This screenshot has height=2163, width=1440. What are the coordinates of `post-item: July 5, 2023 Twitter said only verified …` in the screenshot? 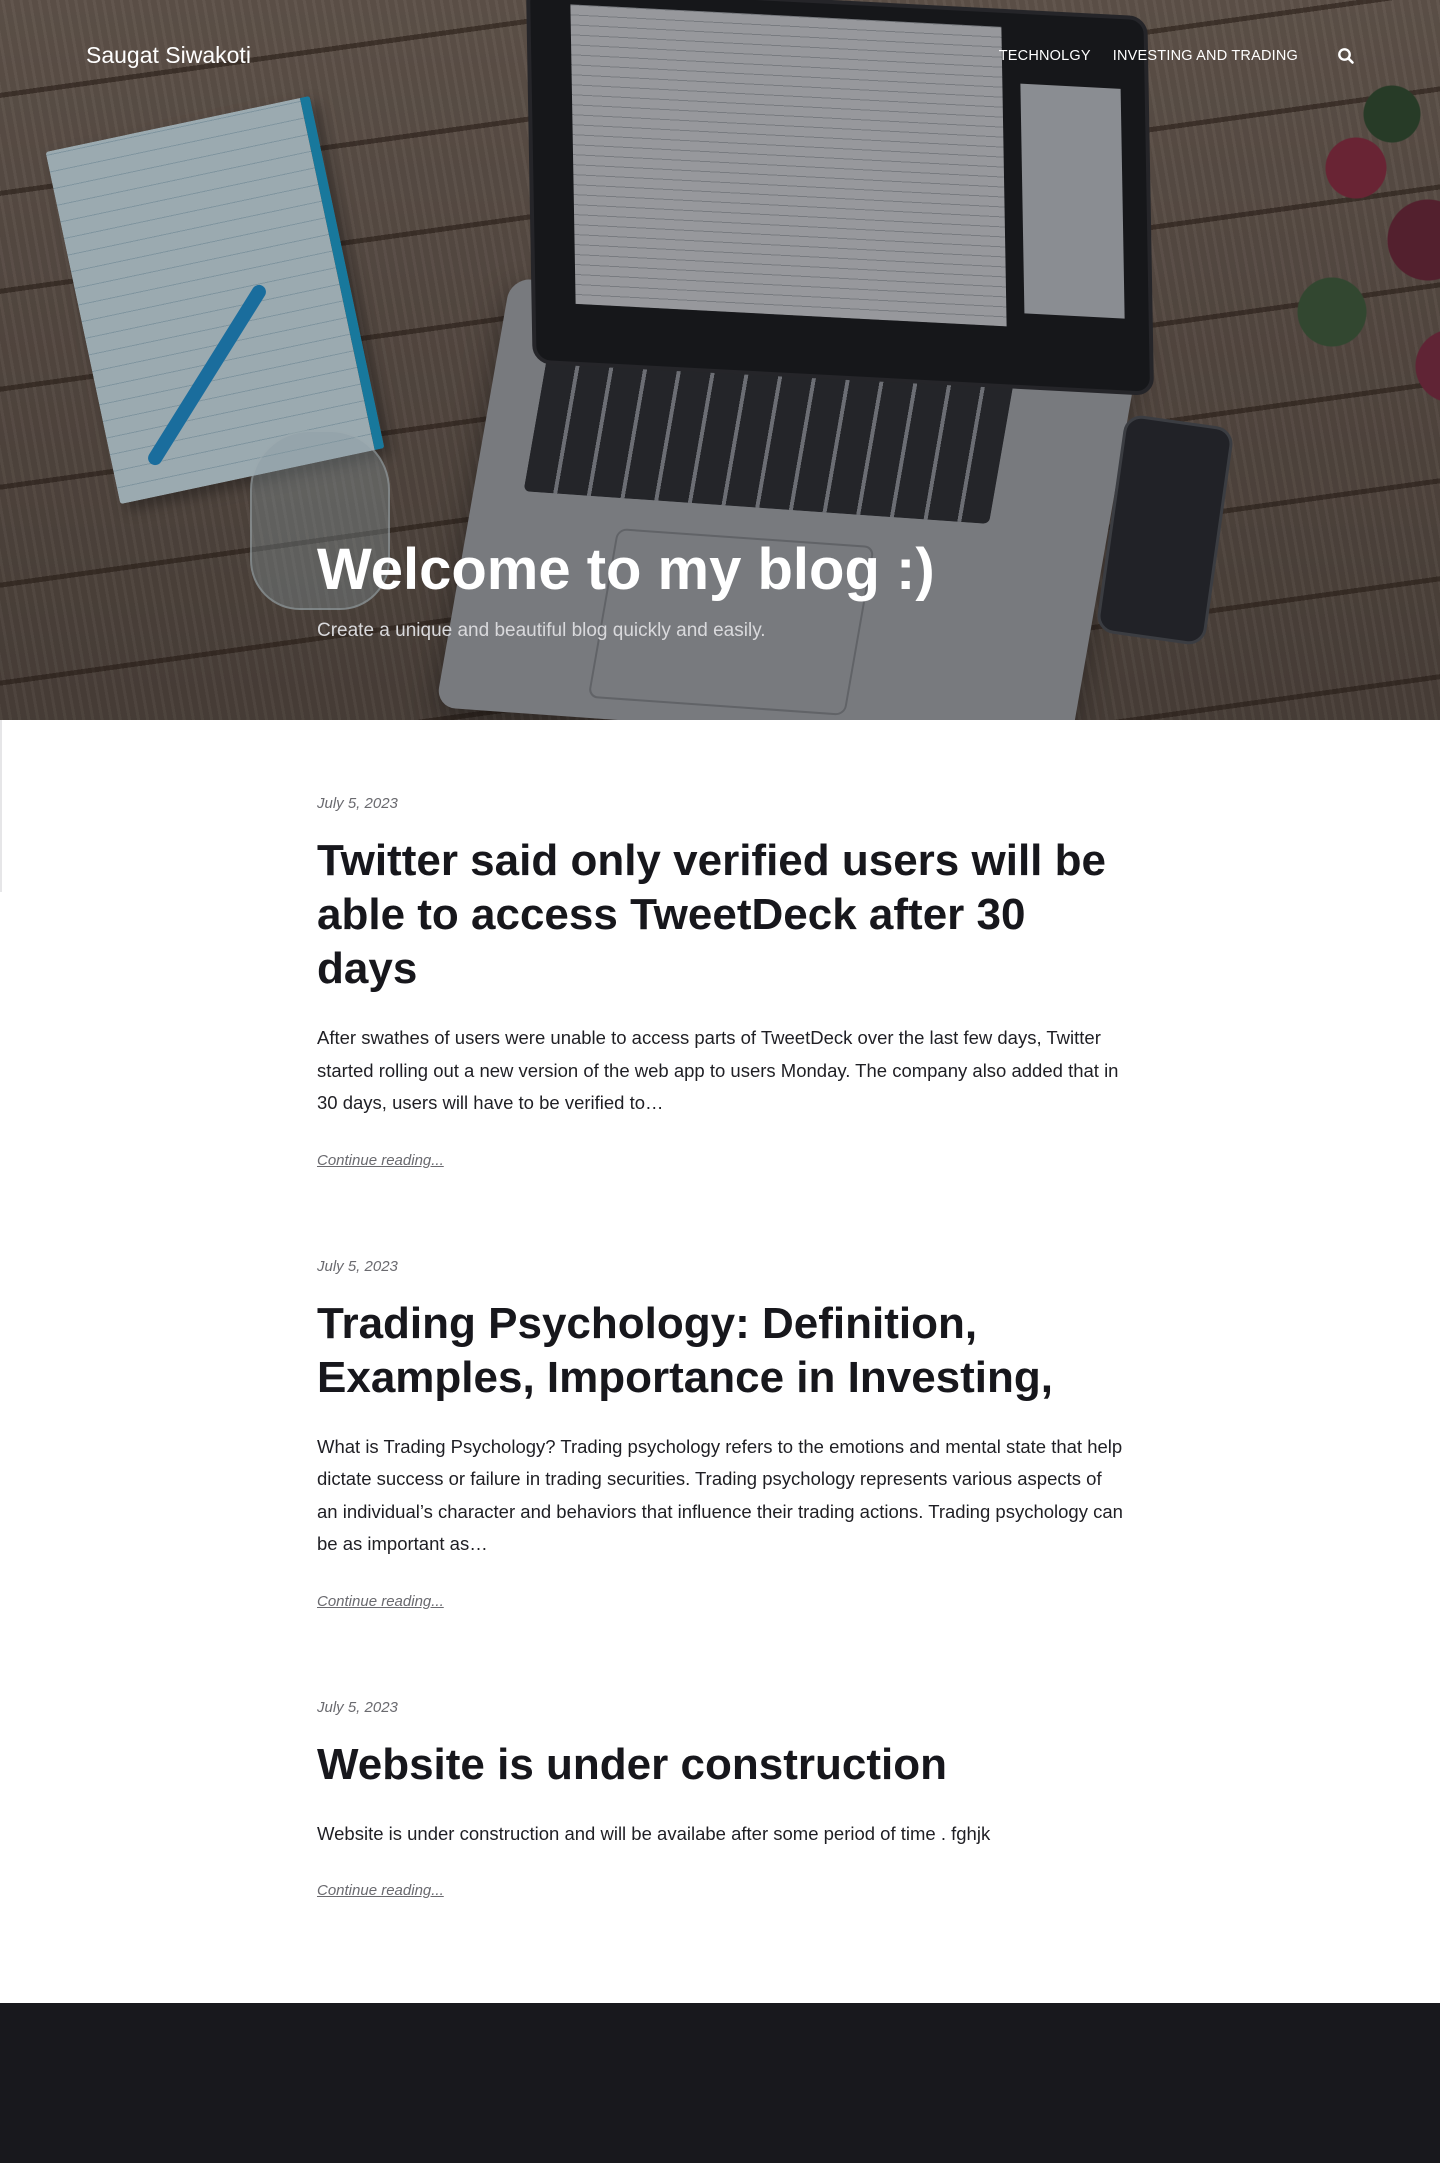 It's located at (722, 982).